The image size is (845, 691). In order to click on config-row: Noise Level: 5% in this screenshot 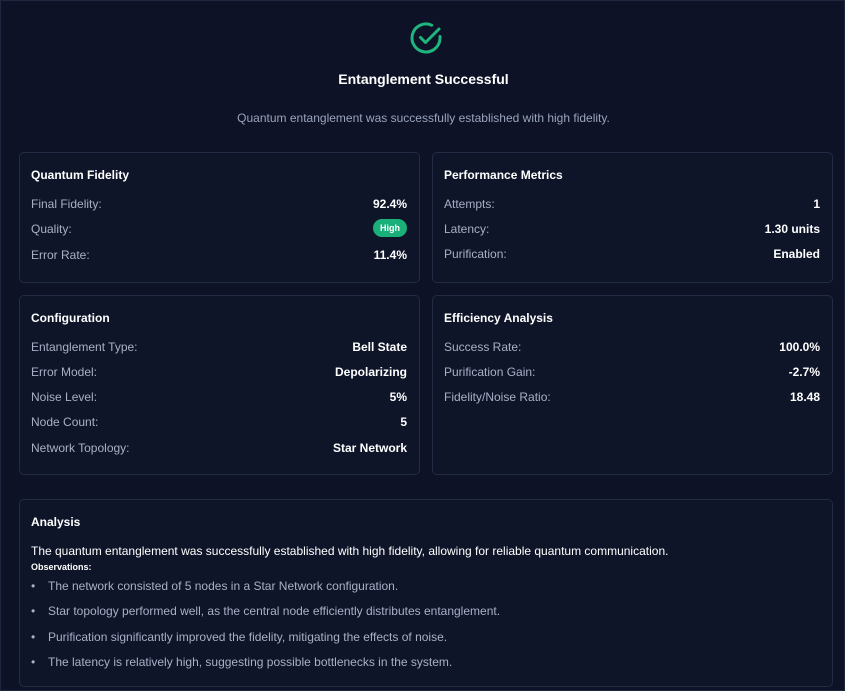, I will do `click(219, 398)`.